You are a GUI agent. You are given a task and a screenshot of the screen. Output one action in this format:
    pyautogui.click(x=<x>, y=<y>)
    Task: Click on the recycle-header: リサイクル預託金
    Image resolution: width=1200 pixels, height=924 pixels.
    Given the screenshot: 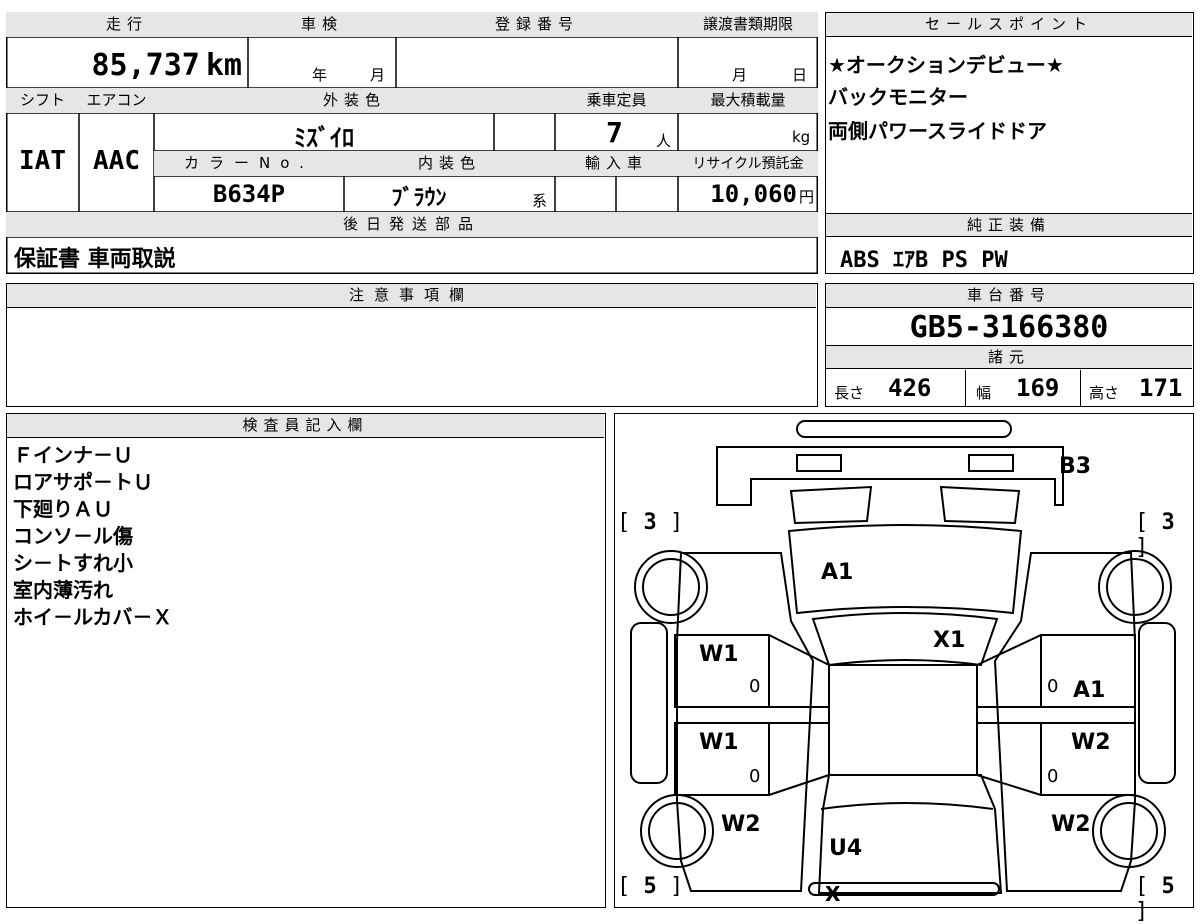 What is the action you would take?
    pyautogui.click(x=748, y=163)
    